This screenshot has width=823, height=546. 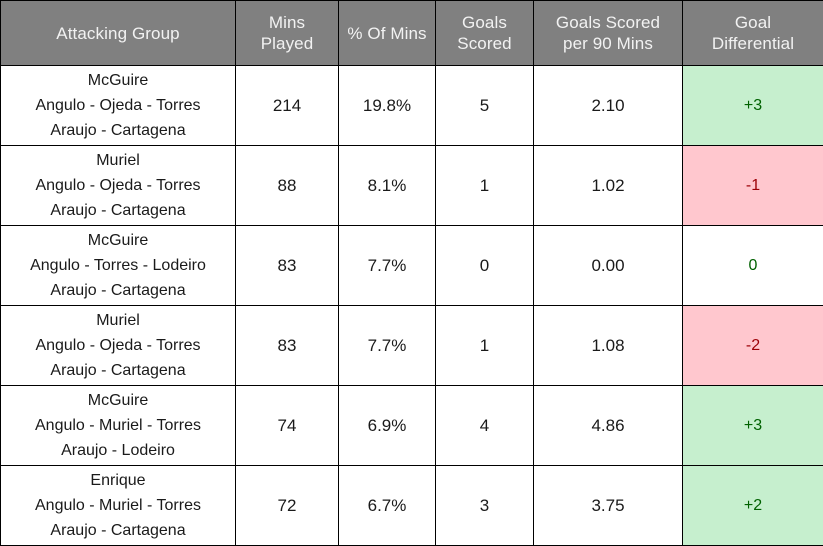 I want to click on cell-goals-scored: 5, so click(x=485, y=106).